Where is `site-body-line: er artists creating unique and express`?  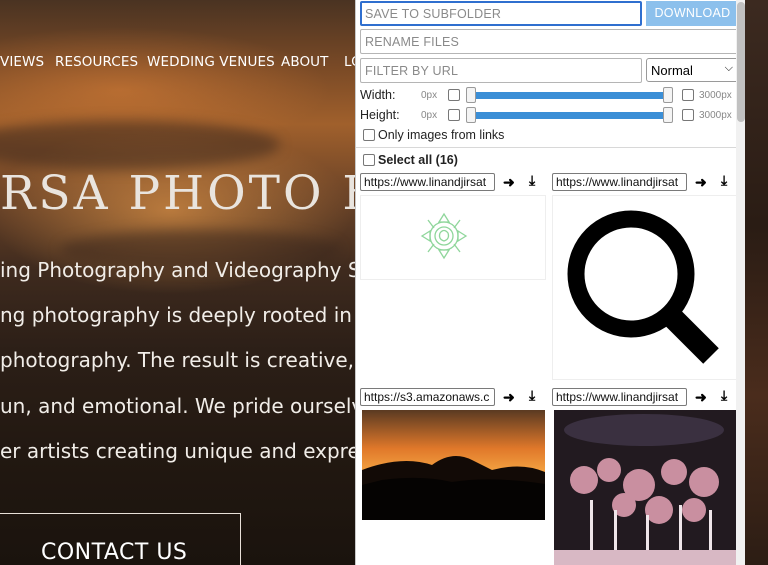 site-body-line: er artists creating unique and express is located at coordinates (190, 451).